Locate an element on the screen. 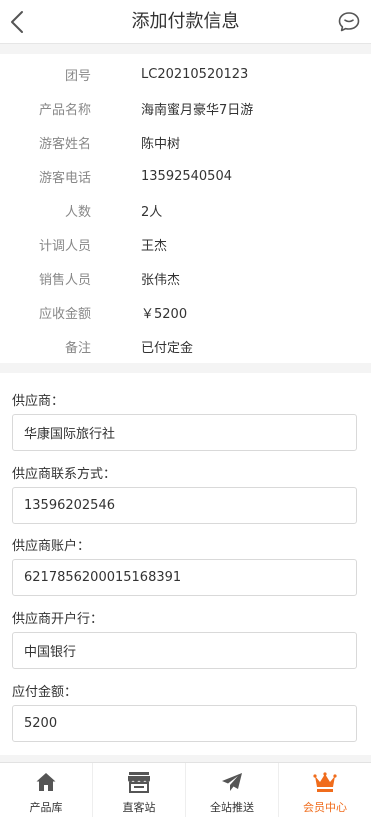  info-row-tourist-name: 游客姓名 陈中树 is located at coordinates (185, 142).